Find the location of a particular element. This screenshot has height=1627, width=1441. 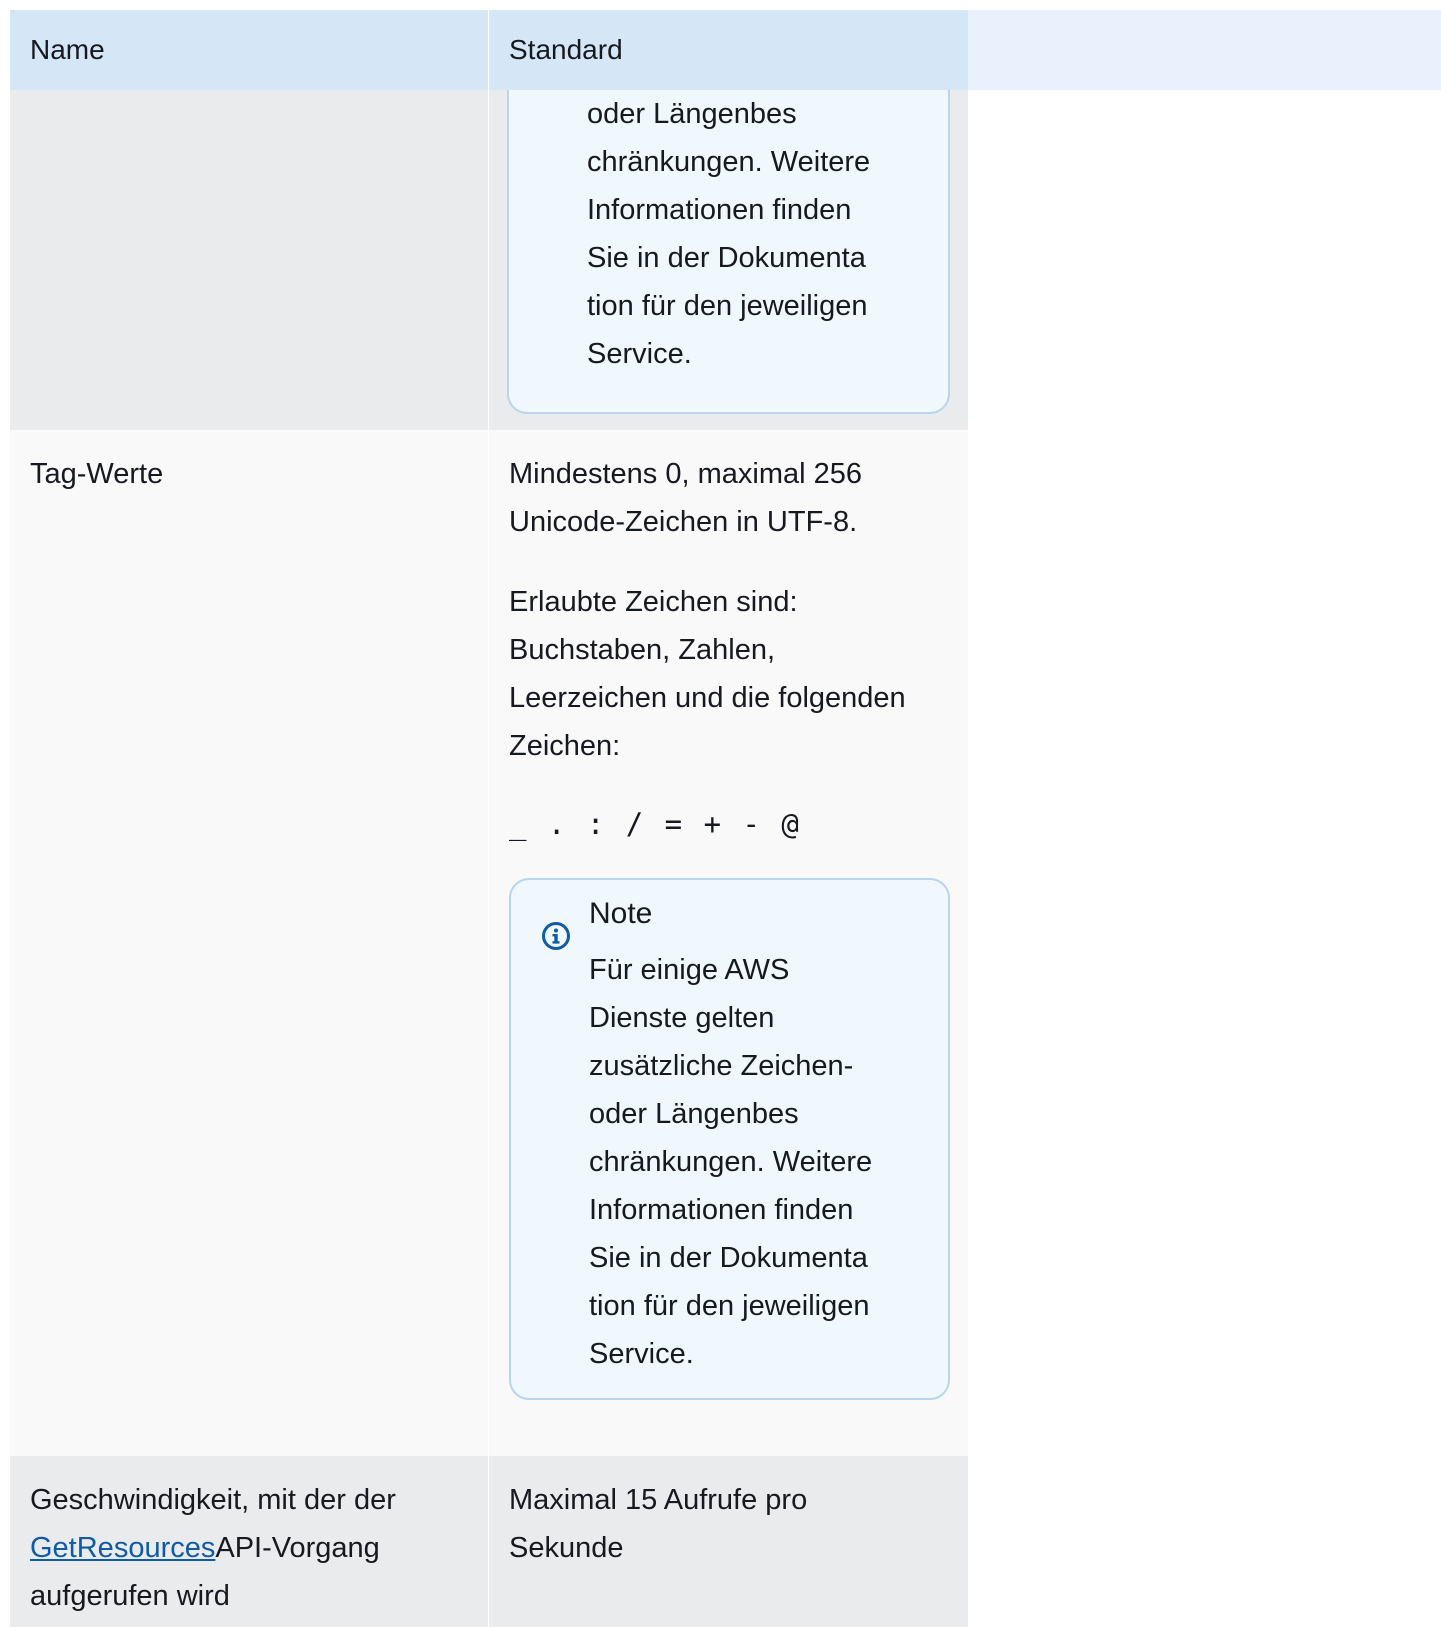

text-line: Sekunde is located at coordinates (566, 1548).